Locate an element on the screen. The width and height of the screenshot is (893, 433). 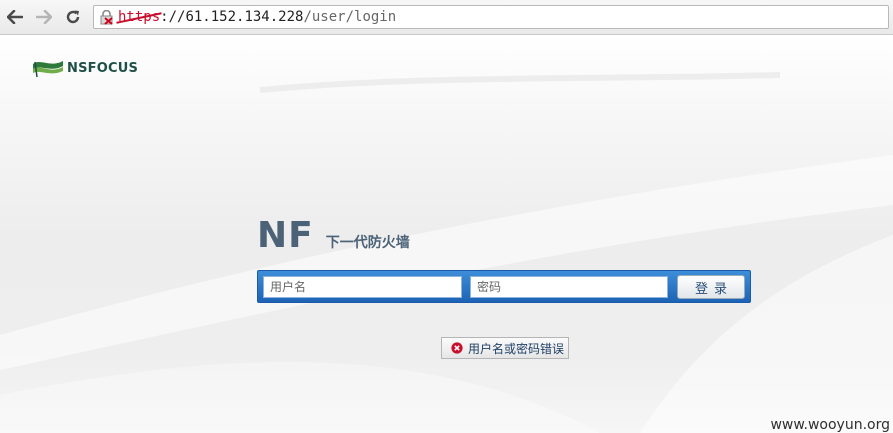
url-text: https://61.152.134.228/user/login is located at coordinates (257, 17).